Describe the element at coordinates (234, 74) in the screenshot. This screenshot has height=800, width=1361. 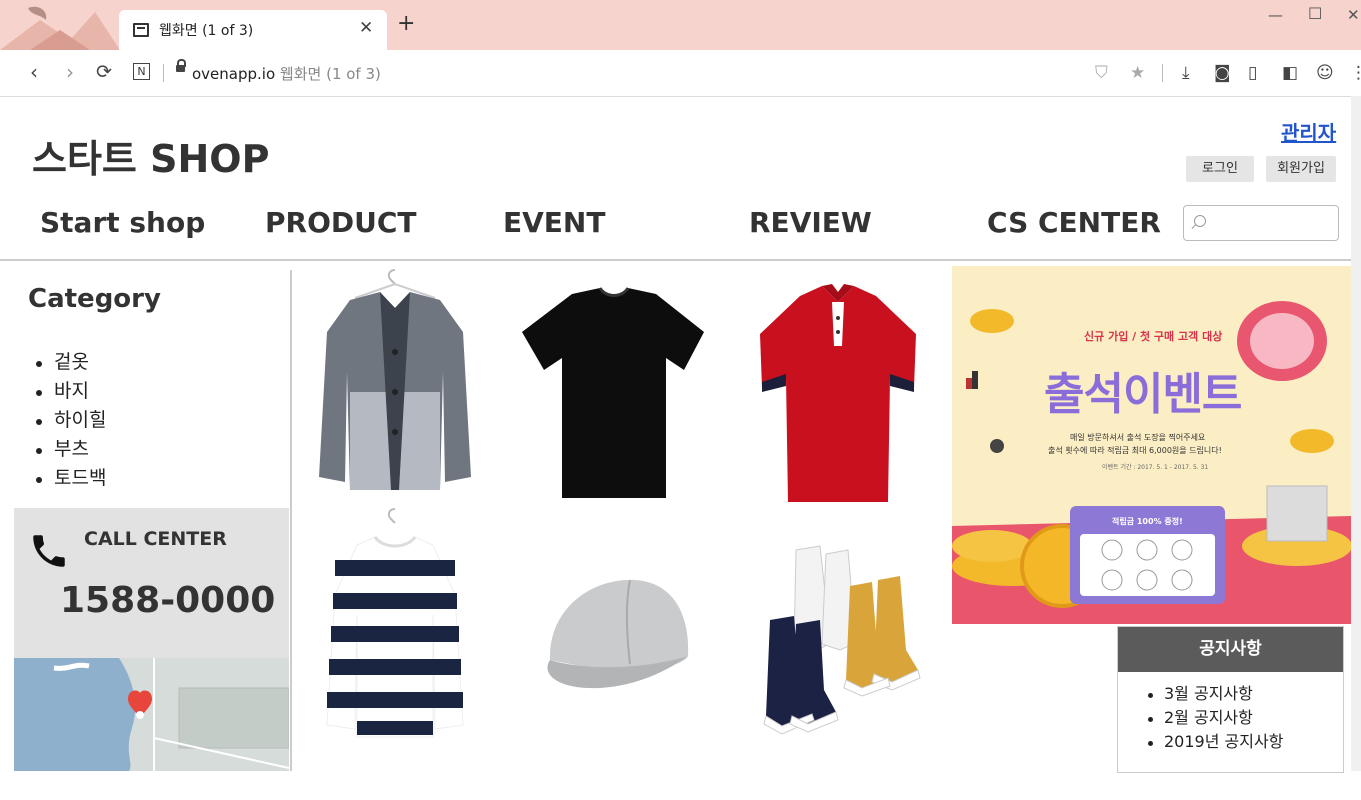
I see `url-host: ovenapp.io` at that location.